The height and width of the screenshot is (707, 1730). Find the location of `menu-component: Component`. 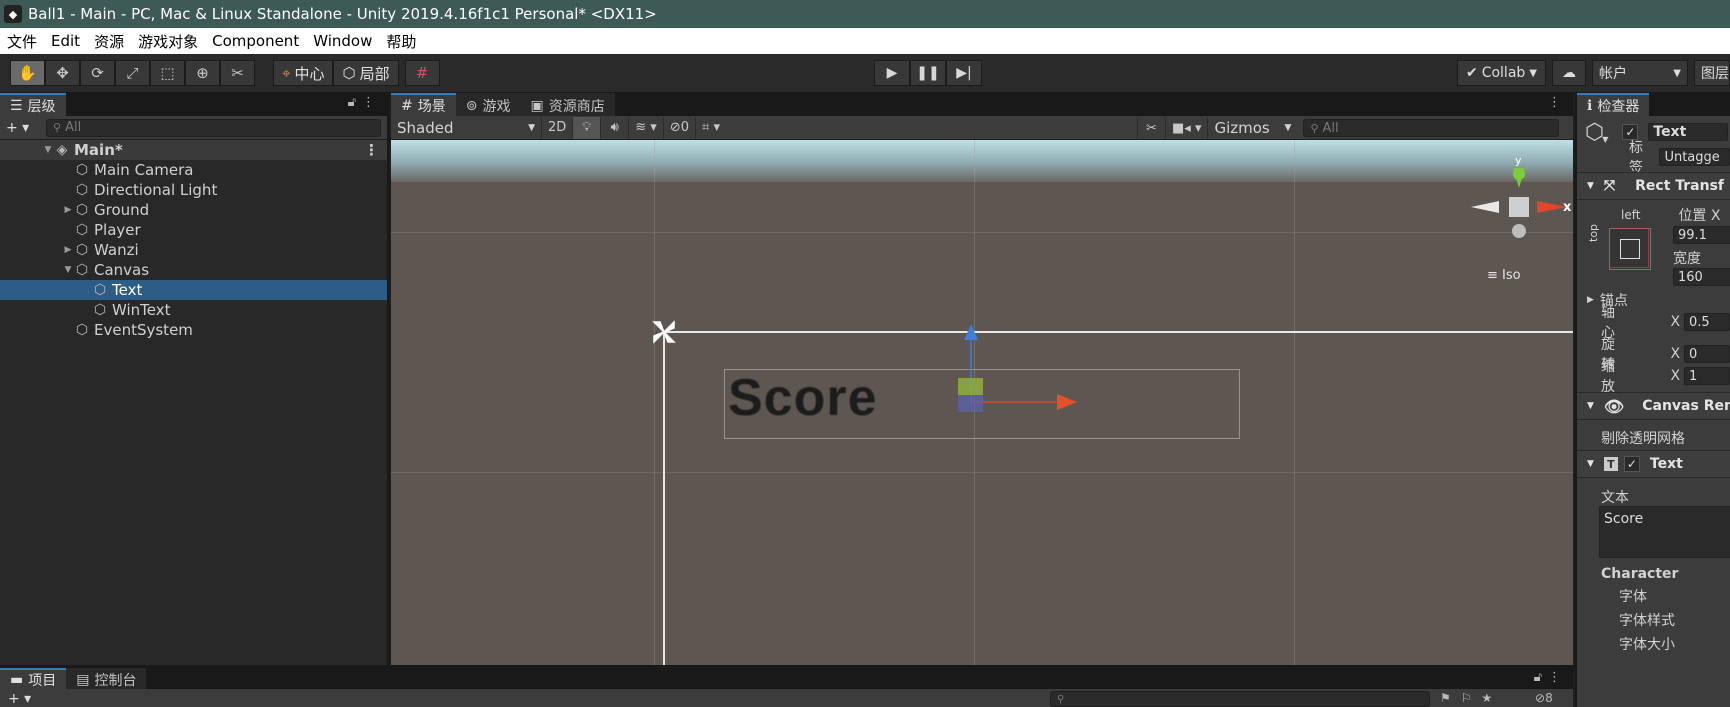

menu-component: Component is located at coordinates (255, 41).